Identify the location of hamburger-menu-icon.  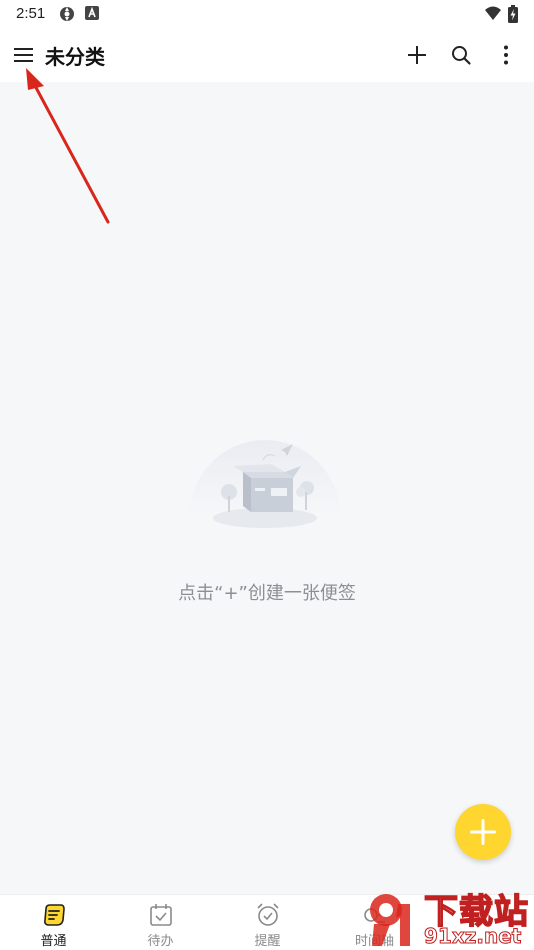
(23, 55).